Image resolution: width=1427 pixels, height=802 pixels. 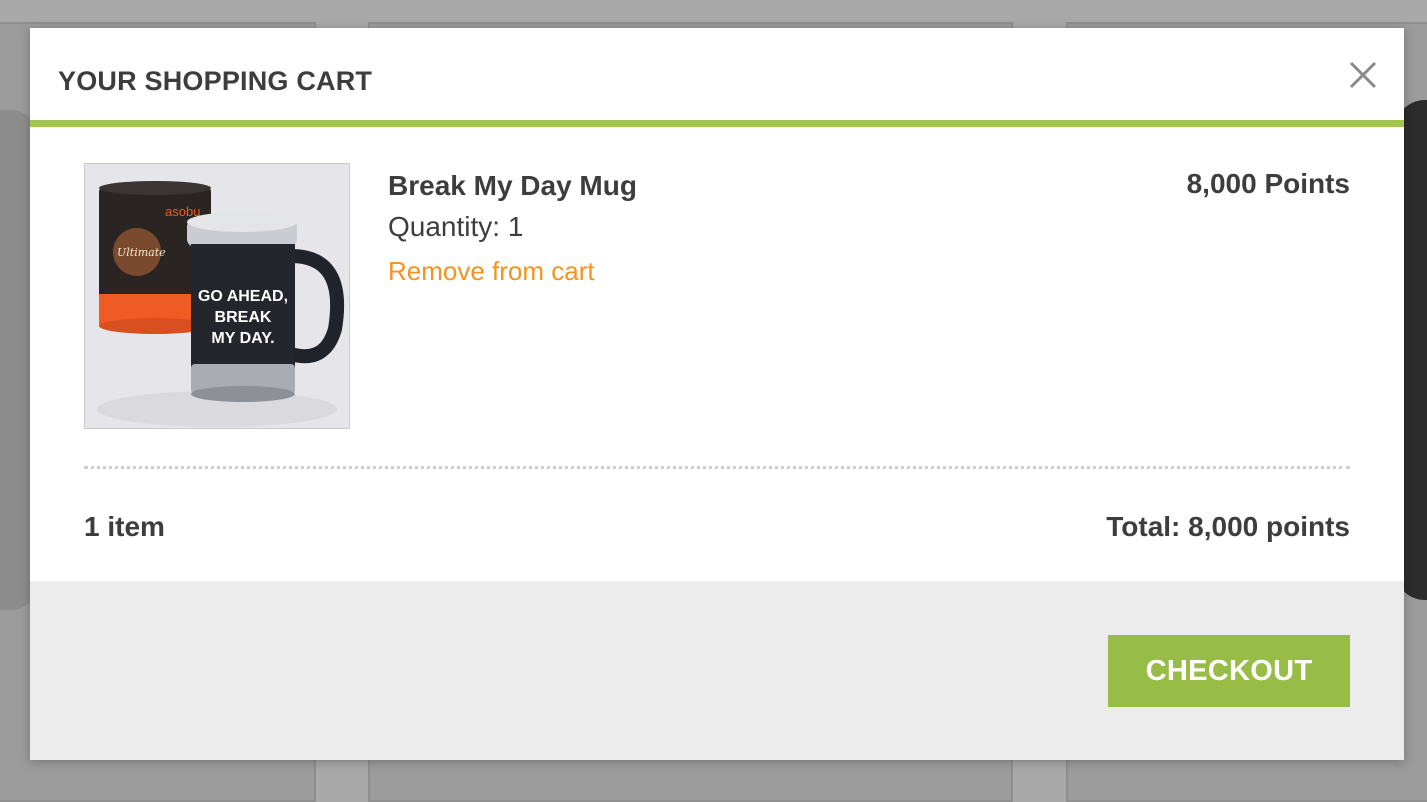 What do you see at coordinates (717, 77) in the screenshot?
I see `modal-header: YOUR SHOPPING CART` at bounding box center [717, 77].